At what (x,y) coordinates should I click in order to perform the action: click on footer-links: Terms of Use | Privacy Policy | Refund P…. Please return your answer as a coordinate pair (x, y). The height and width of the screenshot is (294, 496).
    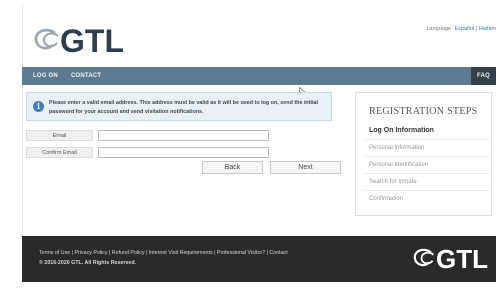
    Looking at the image, I should click on (163, 253).